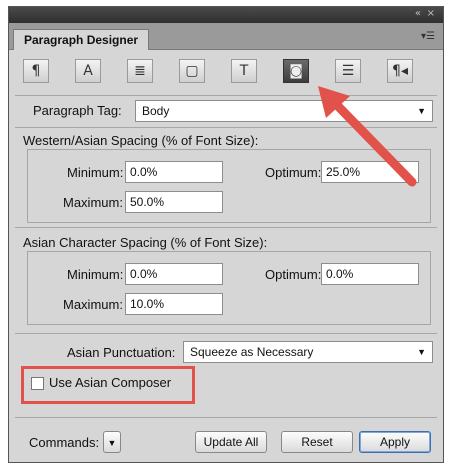 Image resolution: width=454 pixels, height=469 pixels. I want to click on annotation-arrow, so click(367, 136).